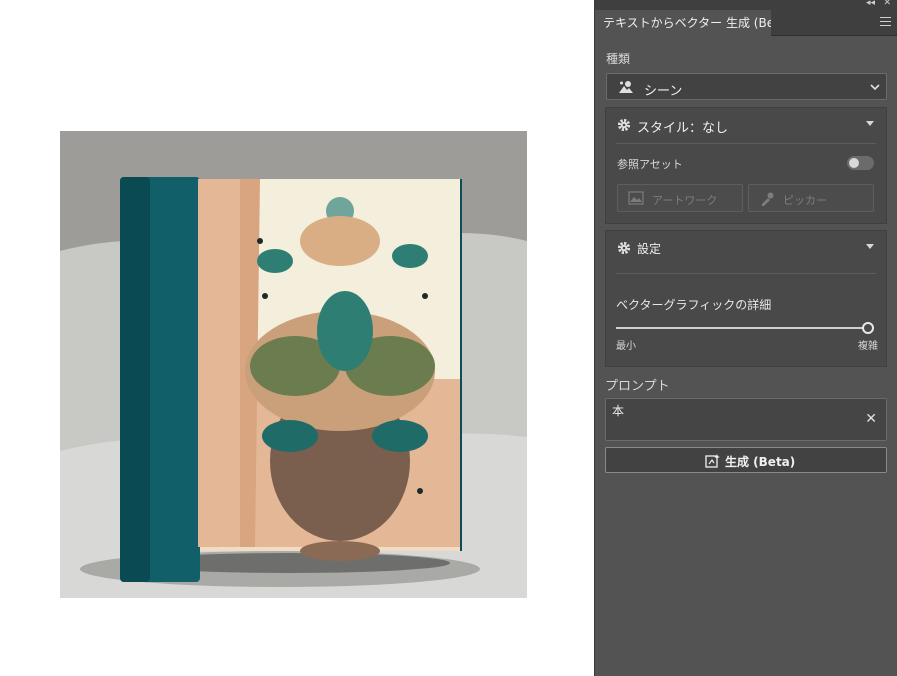  What do you see at coordinates (742, 328) in the screenshot?
I see `detail-slider-track` at bounding box center [742, 328].